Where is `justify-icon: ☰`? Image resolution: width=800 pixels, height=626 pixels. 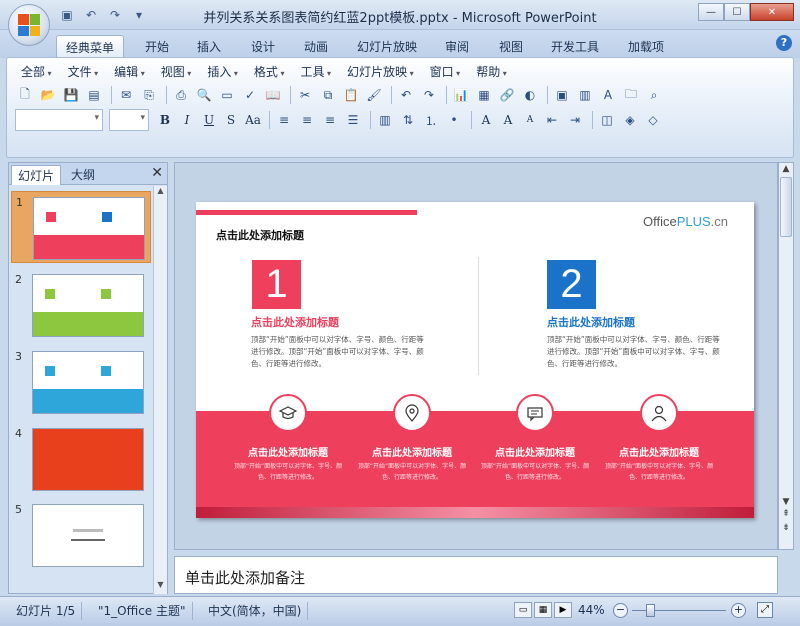 justify-icon: ☰ is located at coordinates (353, 120).